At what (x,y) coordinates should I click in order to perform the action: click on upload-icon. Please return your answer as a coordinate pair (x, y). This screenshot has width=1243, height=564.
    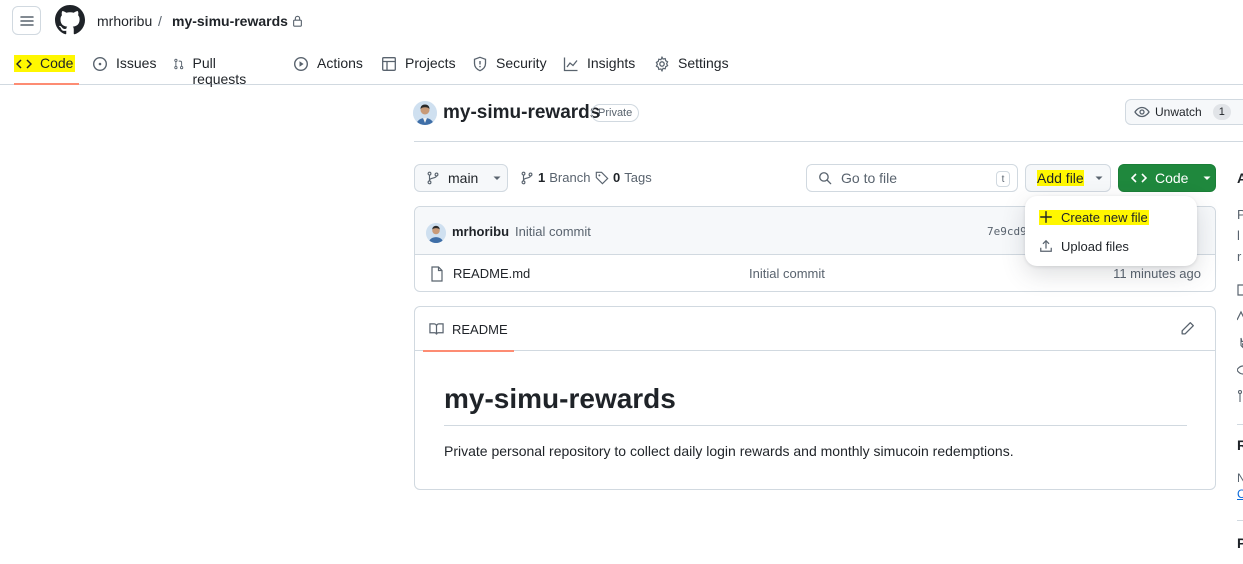
    Looking at the image, I should click on (1046, 245).